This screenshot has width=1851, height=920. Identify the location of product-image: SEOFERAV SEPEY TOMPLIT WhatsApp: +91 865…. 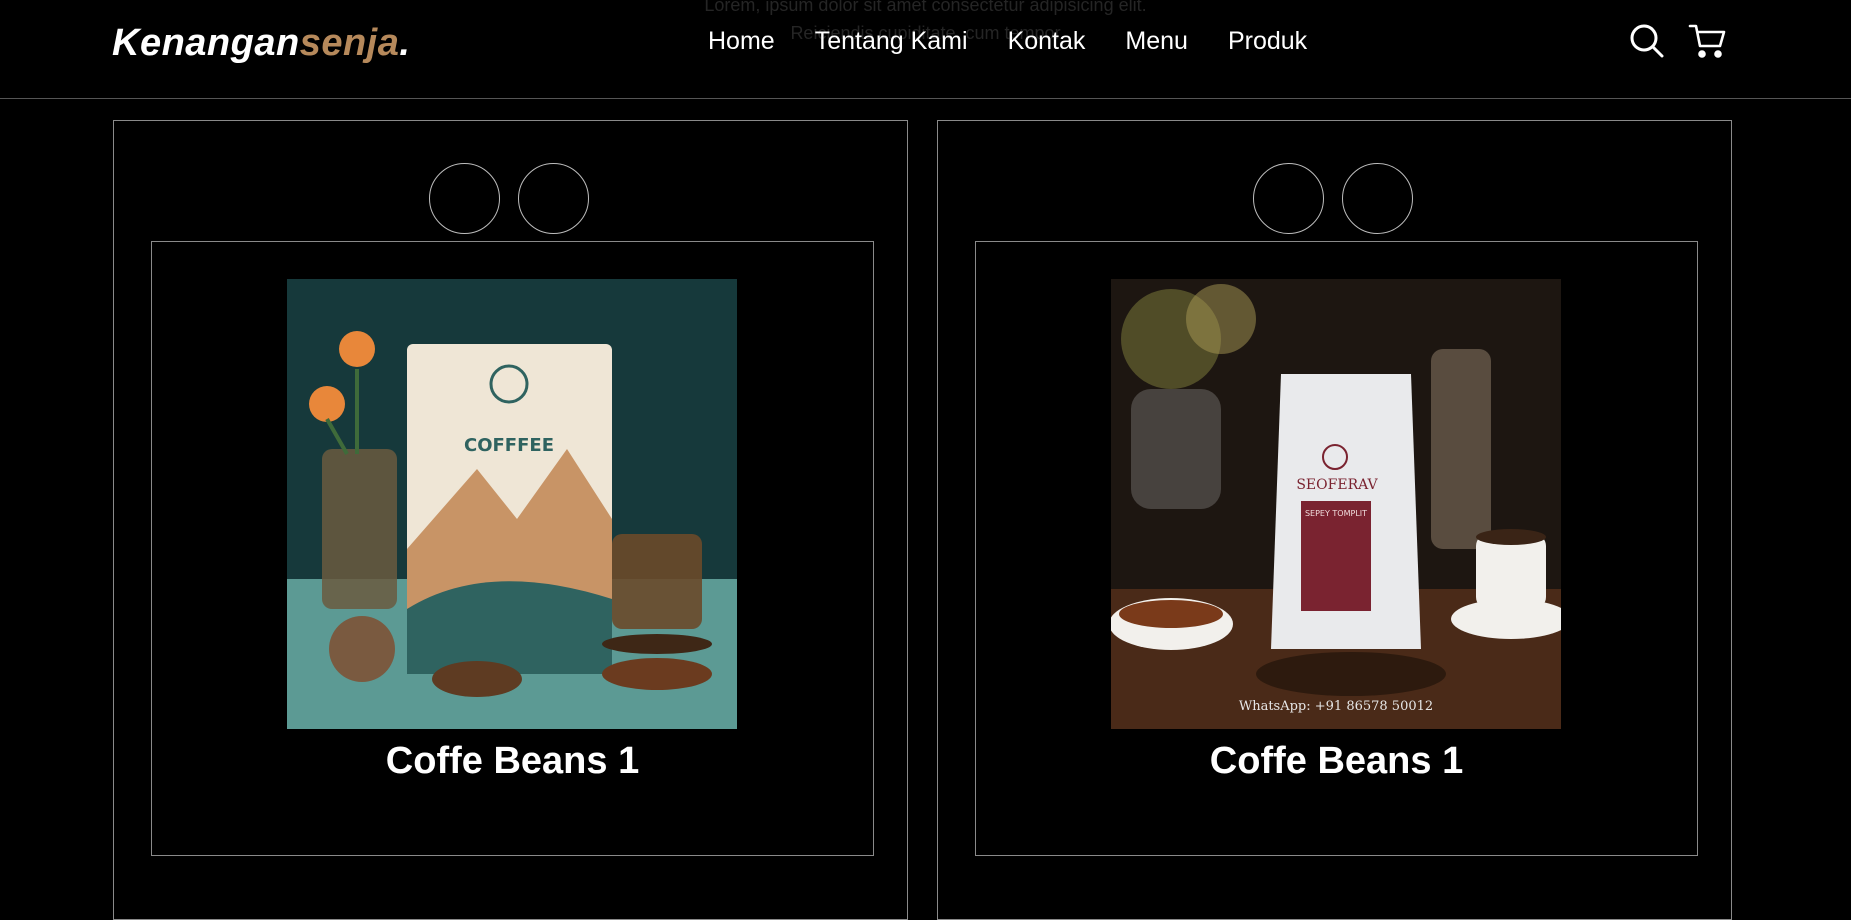
(1336, 504).